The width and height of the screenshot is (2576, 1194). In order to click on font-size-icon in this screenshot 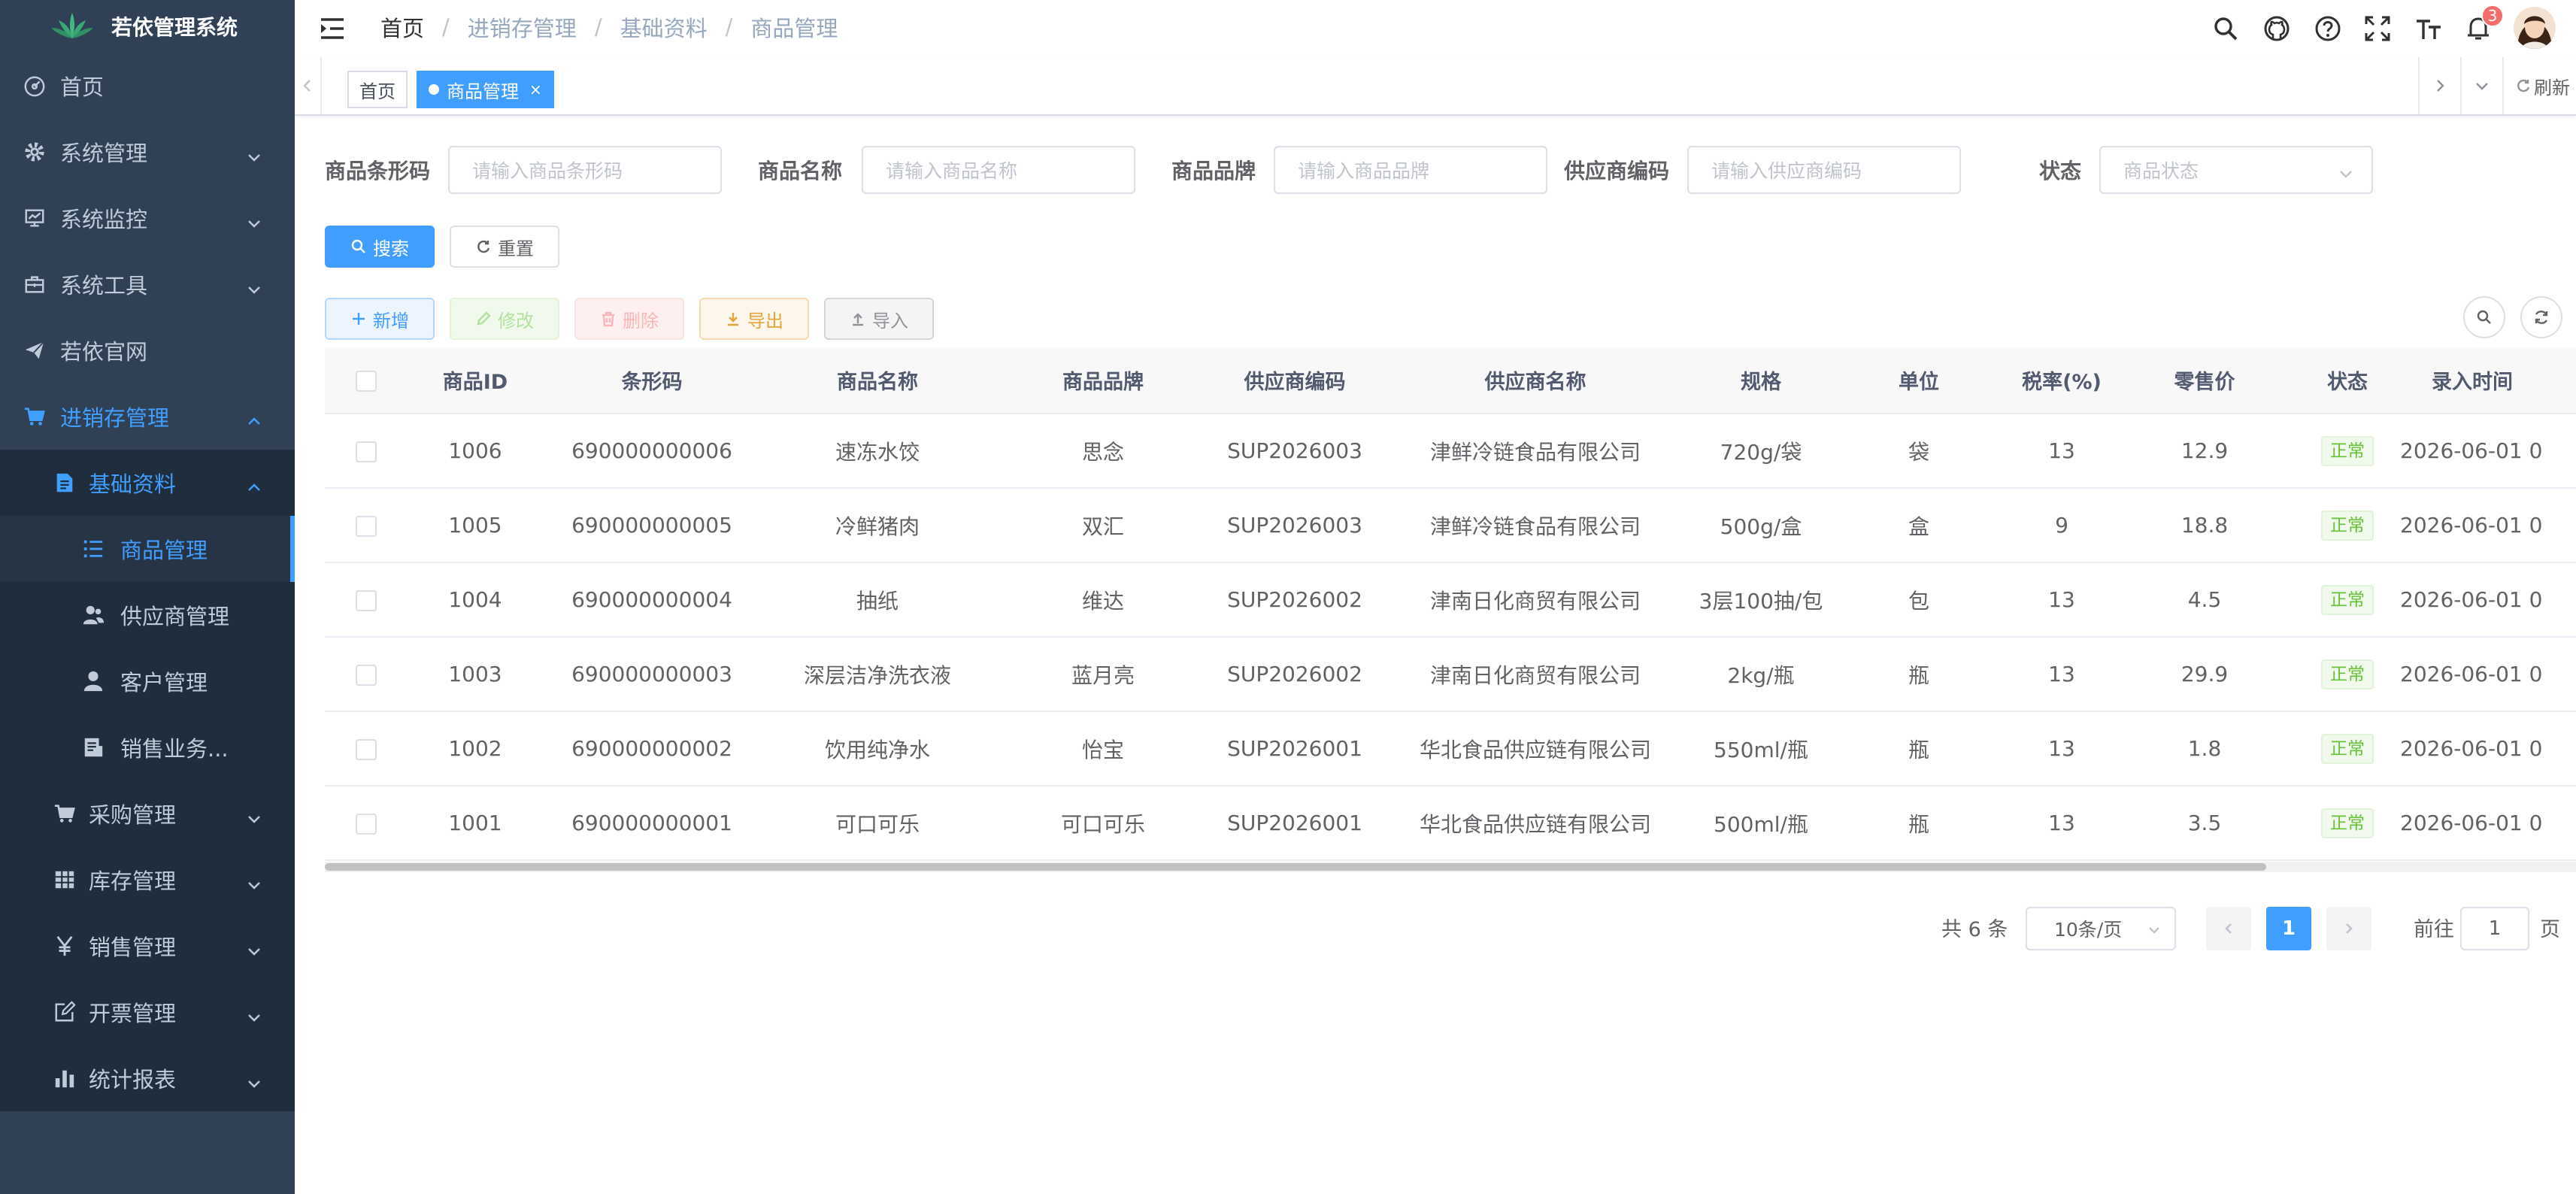, I will do `click(2429, 29)`.